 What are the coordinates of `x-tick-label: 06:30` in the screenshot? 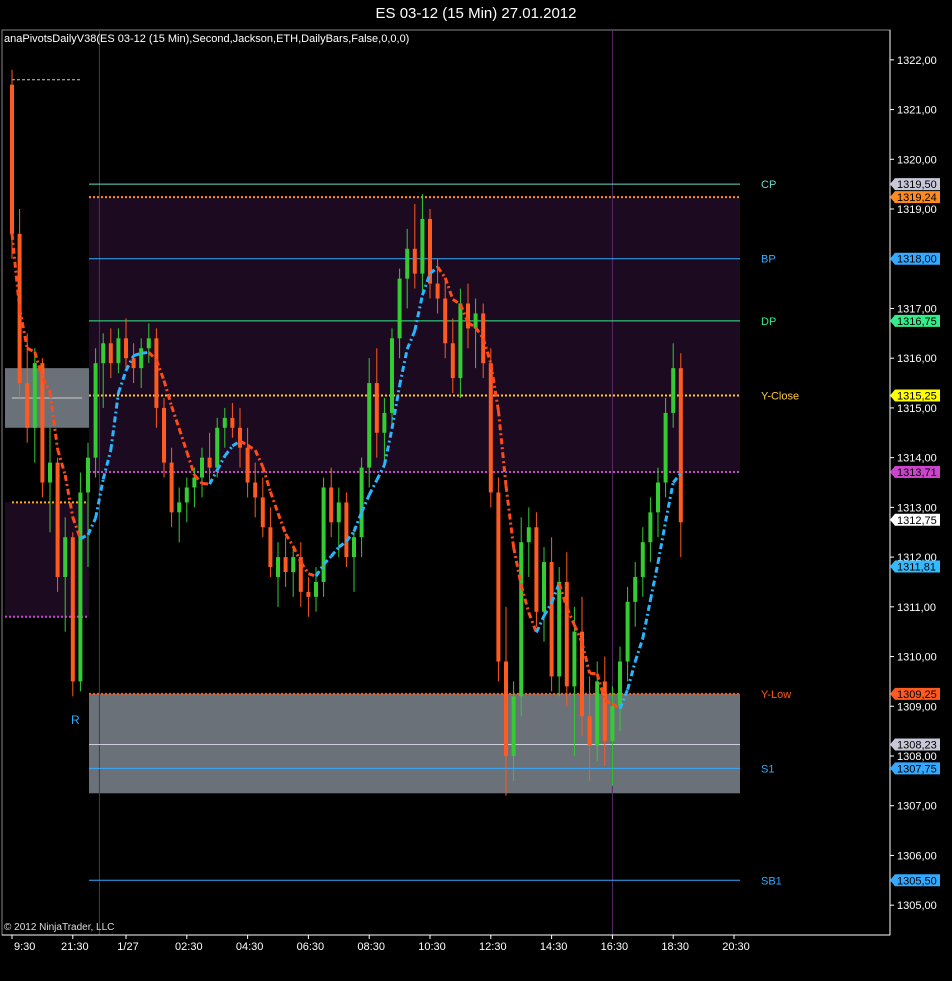 It's located at (311, 947).